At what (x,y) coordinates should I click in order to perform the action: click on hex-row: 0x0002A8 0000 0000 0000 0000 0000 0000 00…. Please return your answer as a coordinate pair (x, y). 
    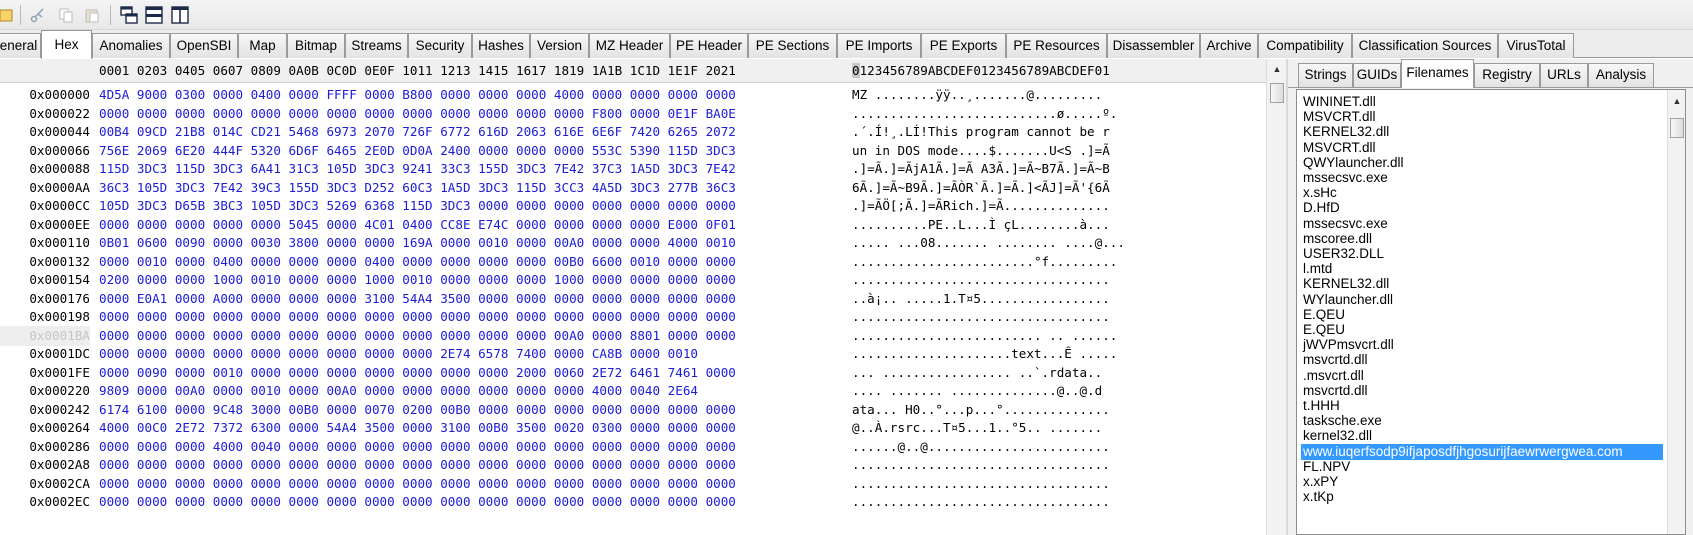
    Looking at the image, I should click on (633, 465).